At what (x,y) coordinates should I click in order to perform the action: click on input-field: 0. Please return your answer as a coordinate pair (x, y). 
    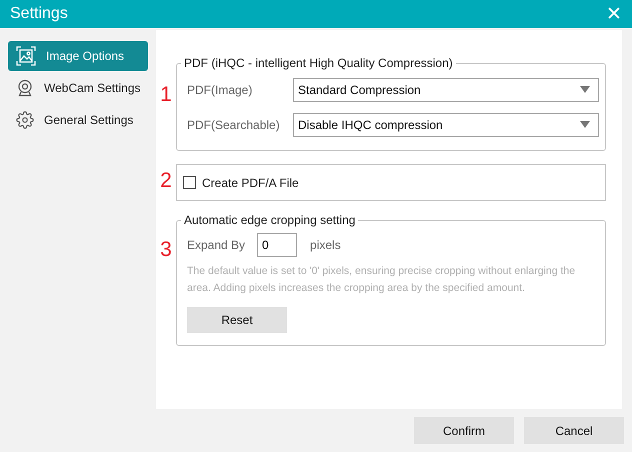
    Looking at the image, I should click on (277, 245).